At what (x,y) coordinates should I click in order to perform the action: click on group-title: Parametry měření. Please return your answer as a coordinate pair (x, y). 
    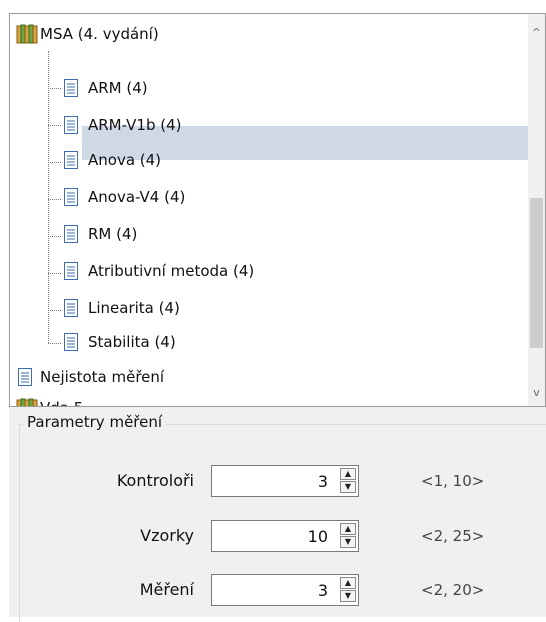
    Looking at the image, I should click on (95, 422).